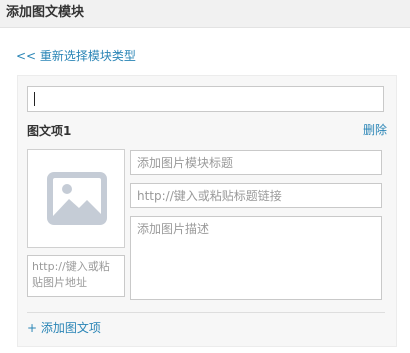 This screenshot has height=353, width=410. What do you see at coordinates (76, 56) in the screenshot?
I see `reselect-module-type-link: << 重新选择模块类型` at bounding box center [76, 56].